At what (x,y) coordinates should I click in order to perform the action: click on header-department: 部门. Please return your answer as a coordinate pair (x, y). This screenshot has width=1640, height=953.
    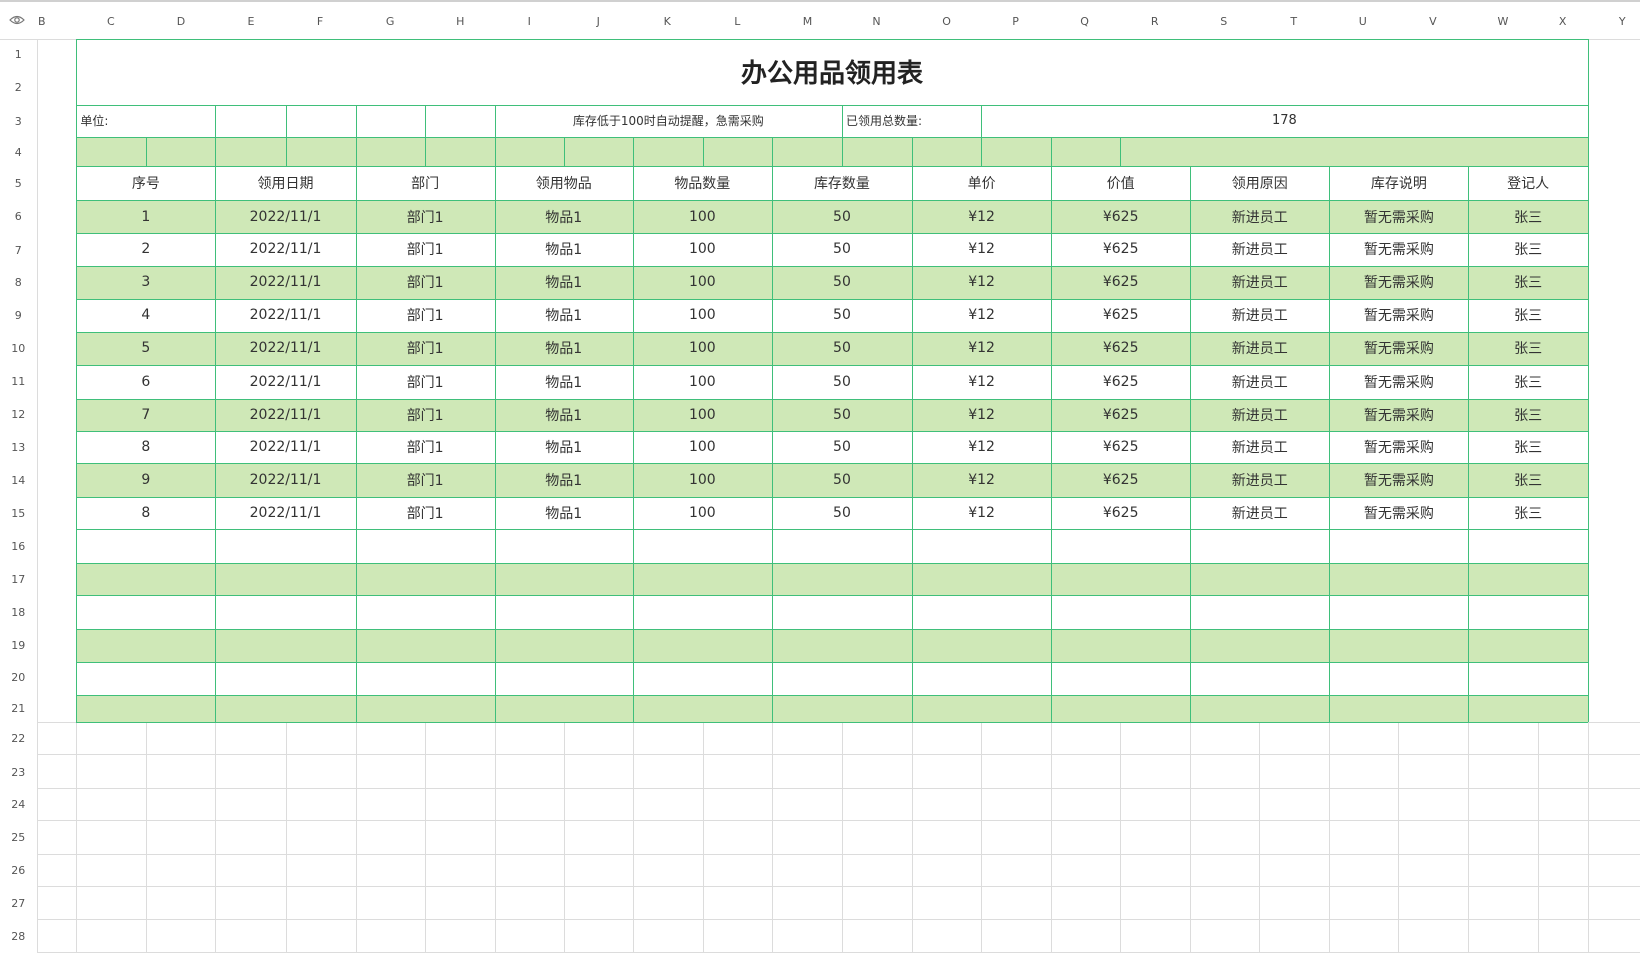
    Looking at the image, I should click on (425, 182).